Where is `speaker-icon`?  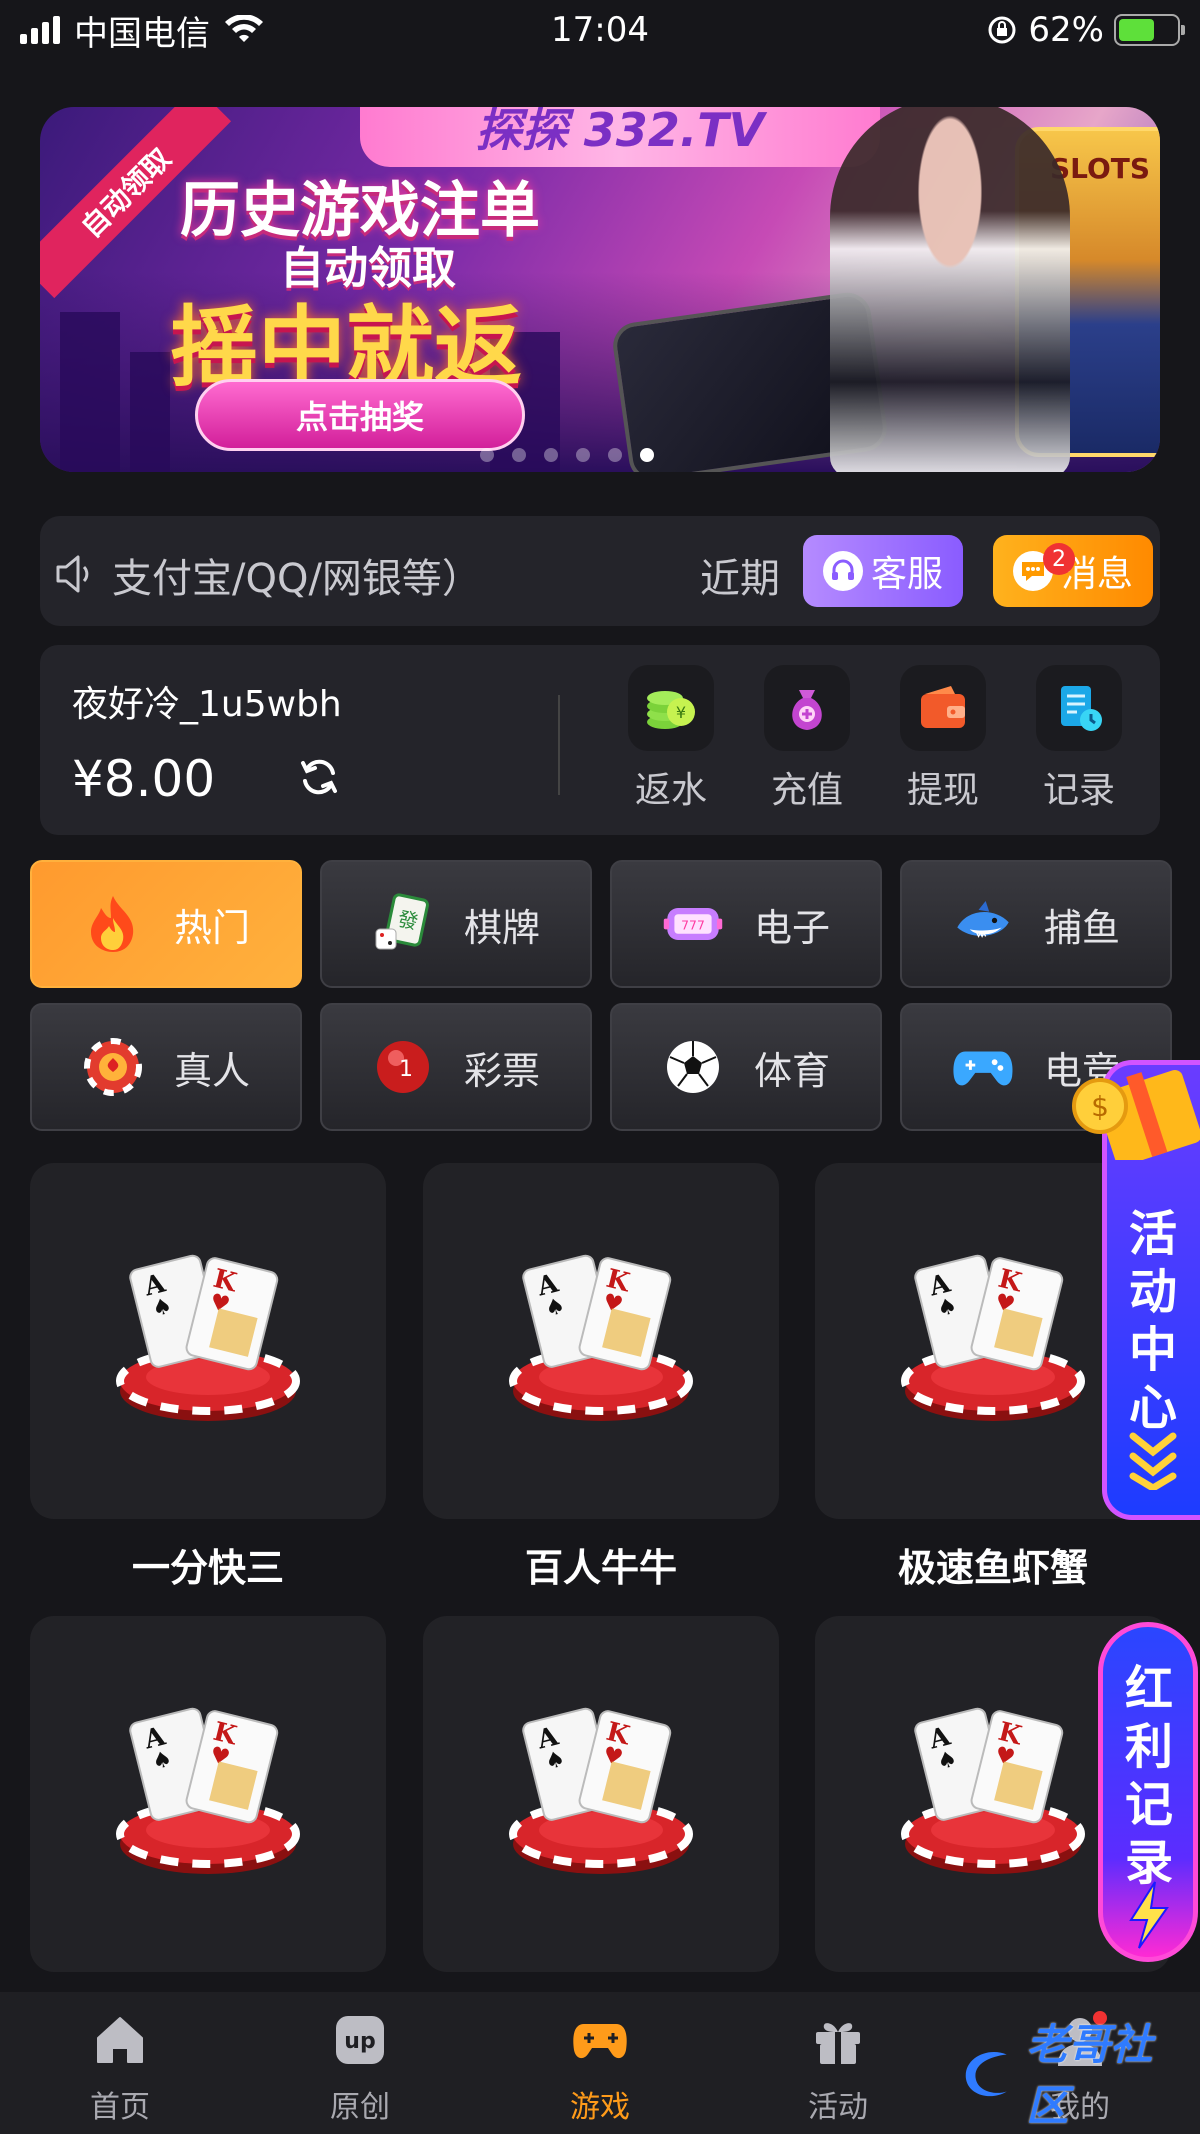
speaker-icon is located at coordinates (72, 574).